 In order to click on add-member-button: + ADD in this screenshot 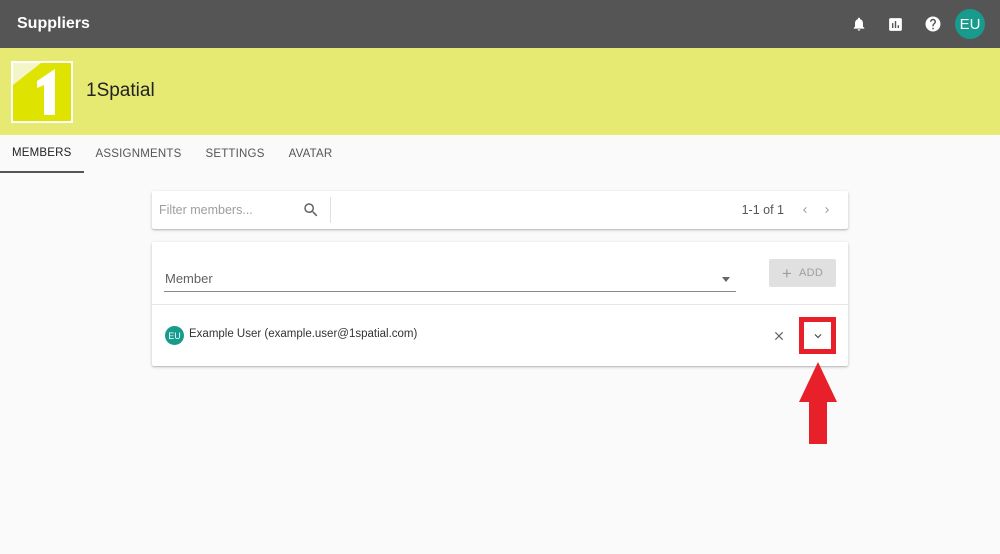, I will do `click(802, 273)`.